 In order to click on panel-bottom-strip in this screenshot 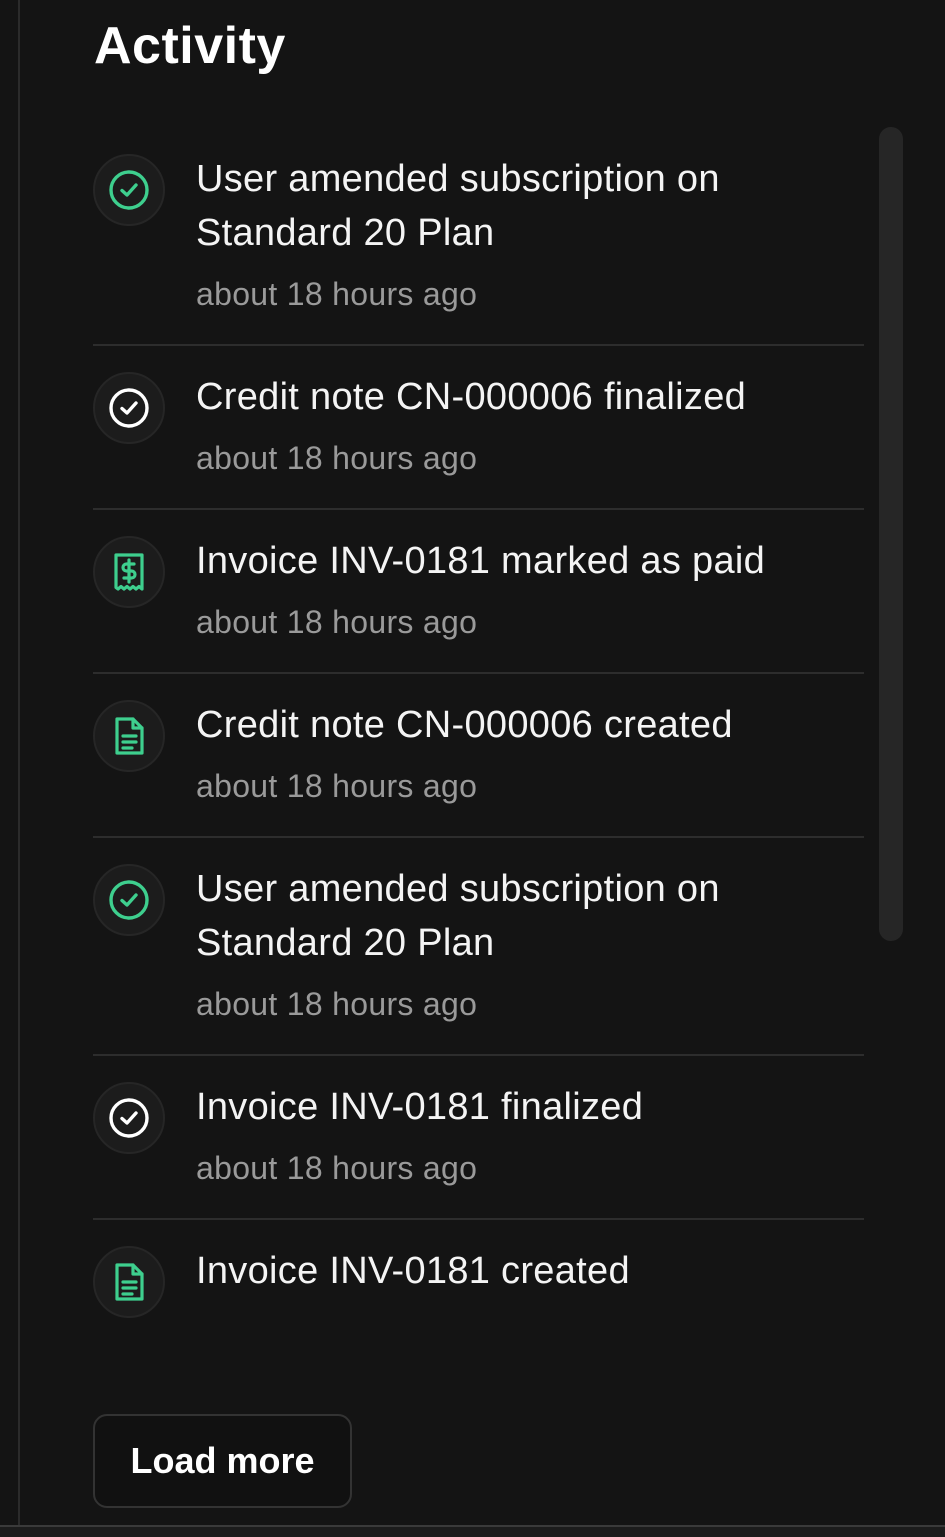, I will do `click(472, 1532)`.